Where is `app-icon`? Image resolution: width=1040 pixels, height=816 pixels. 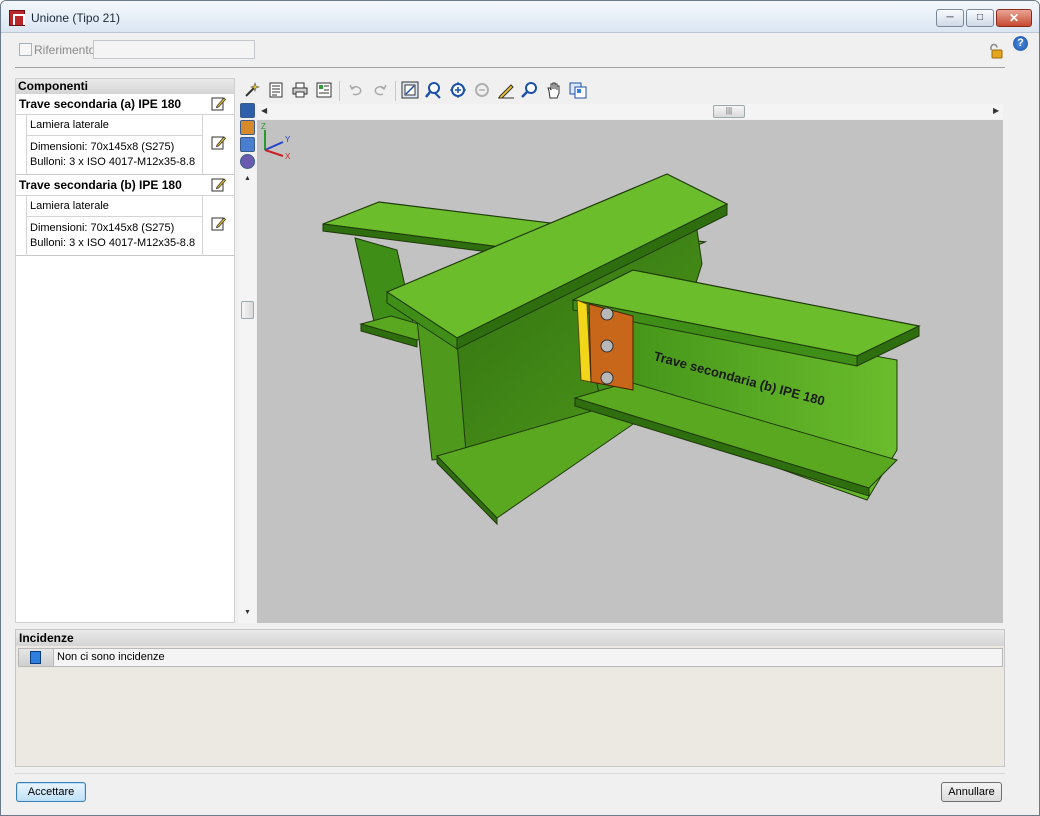 app-icon is located at coordinates (17, 18).